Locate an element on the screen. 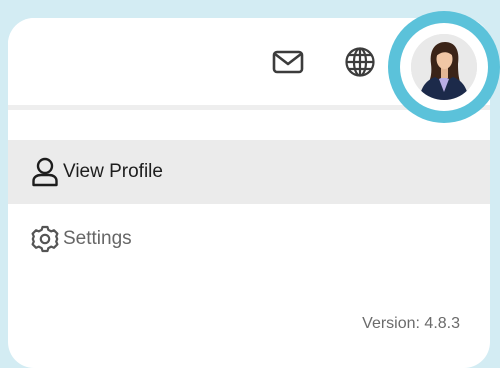 The image size is (500, 368). language-button is located at coordinates (360, 62).